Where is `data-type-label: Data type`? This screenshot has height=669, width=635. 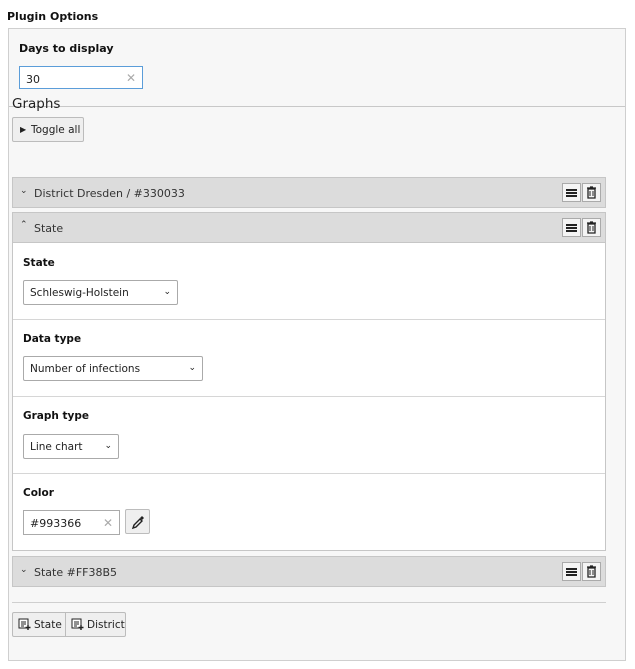 data-type-label: Data type is located at coordinates (52, 339).